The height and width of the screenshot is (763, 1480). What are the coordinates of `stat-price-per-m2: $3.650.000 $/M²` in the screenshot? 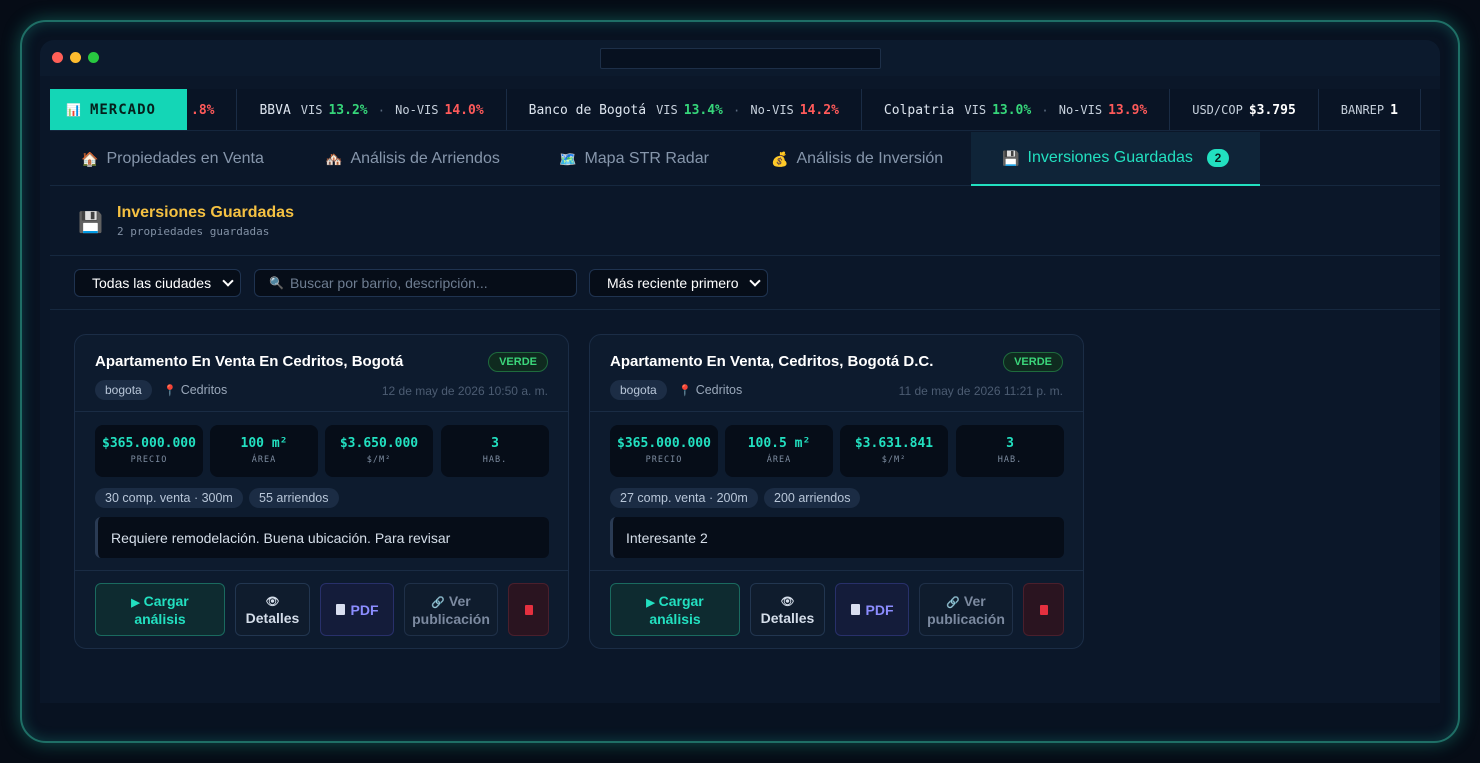 It's located at (379, 451).